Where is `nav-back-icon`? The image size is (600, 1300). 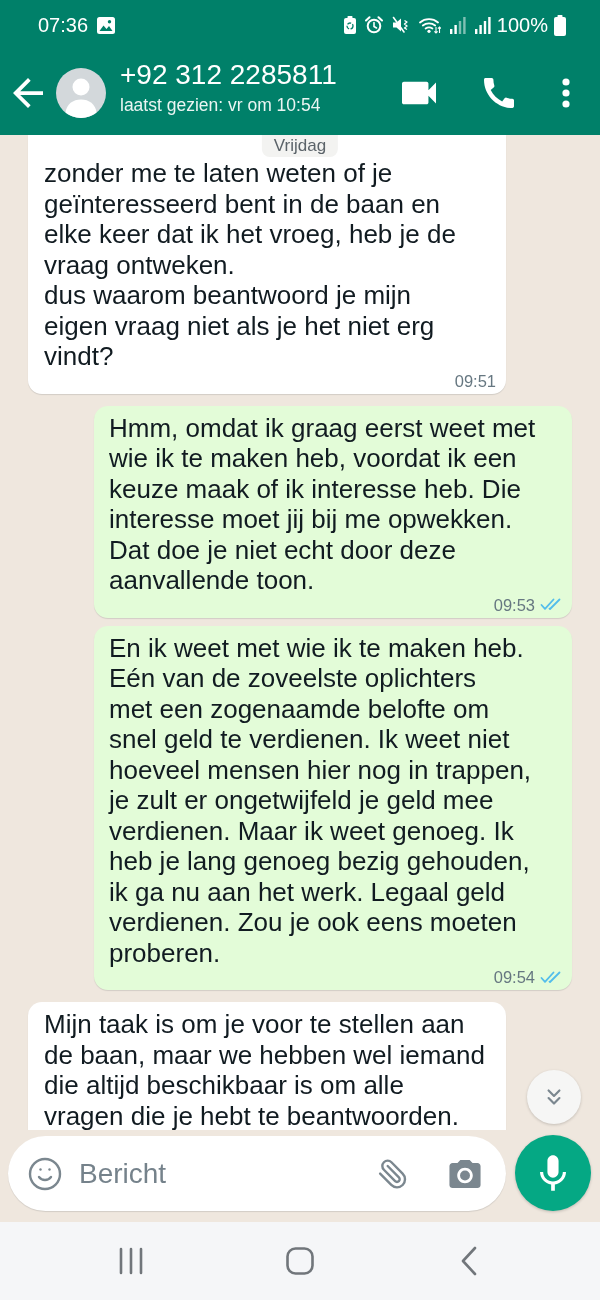
nav-back-icon is located at coordinates (469, 1261).